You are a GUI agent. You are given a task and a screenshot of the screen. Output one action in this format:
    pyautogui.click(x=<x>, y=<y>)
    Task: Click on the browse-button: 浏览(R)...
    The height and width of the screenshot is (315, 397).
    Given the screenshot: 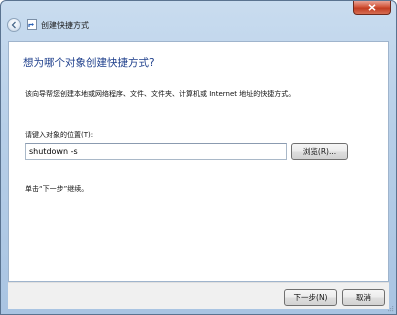 What is the action you would take?
    pyautogui.click(x=319, y=151)
    